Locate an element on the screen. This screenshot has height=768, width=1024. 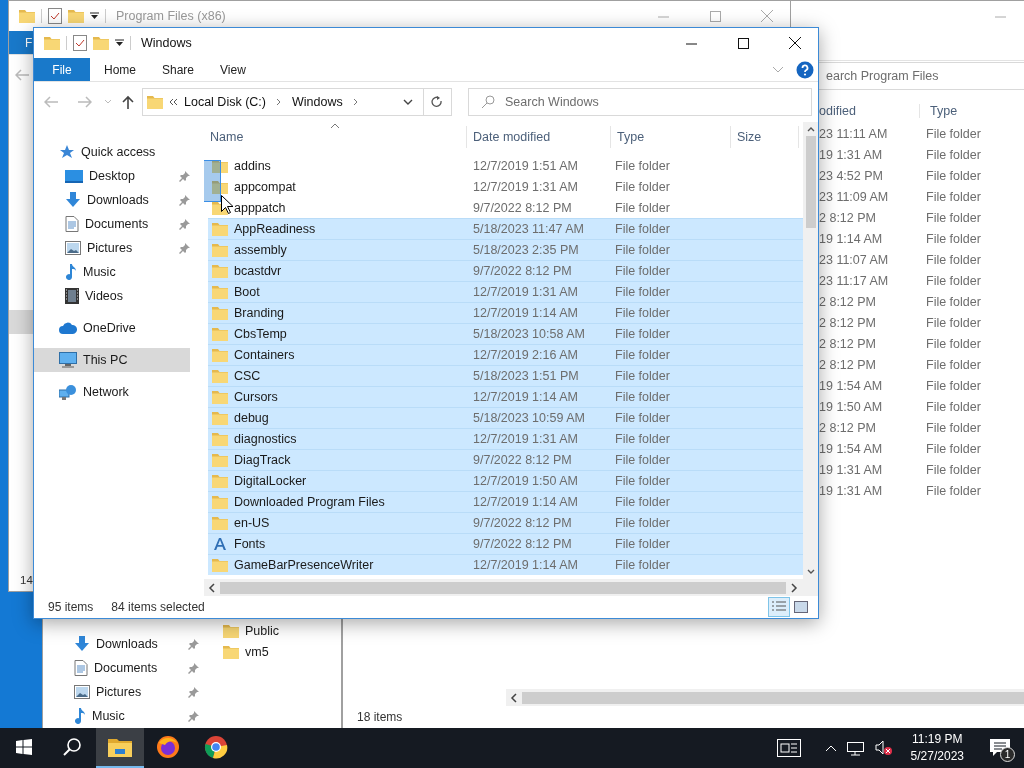
file-row: debug 5/18/2023 10:59 AM File folder is located at coordinates (505, 417).